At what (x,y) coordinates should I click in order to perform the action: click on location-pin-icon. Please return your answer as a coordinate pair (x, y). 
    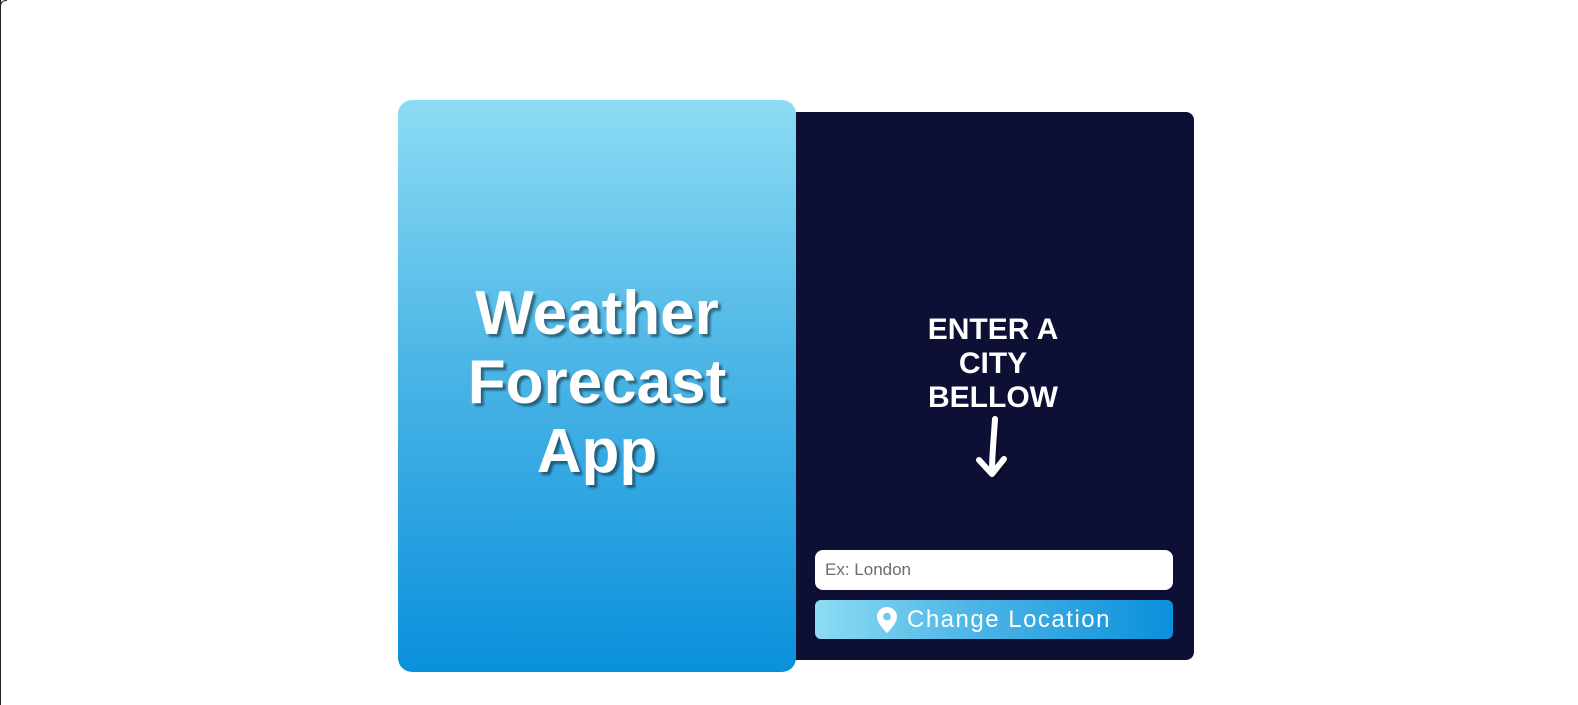
    Looking at the image, I should click on (887, 619).